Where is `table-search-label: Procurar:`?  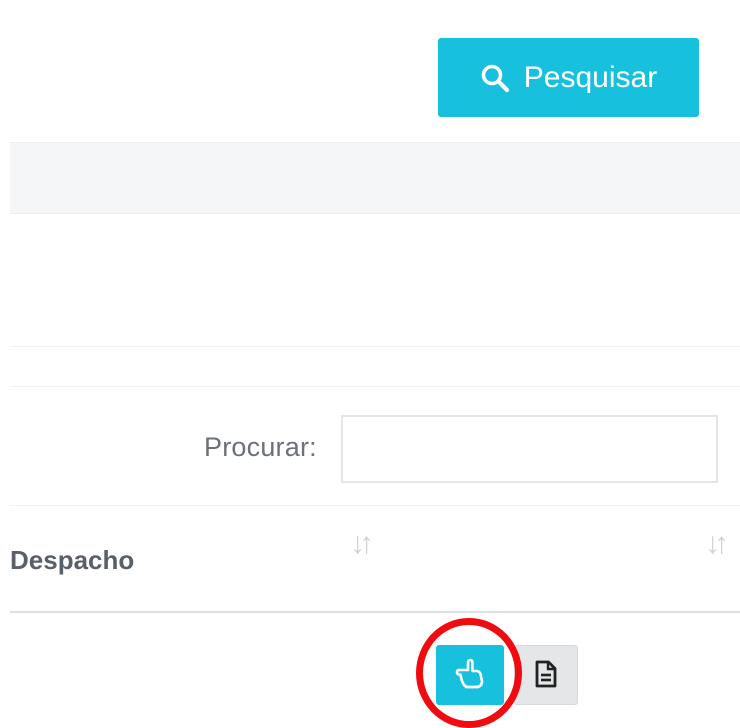 table-search-label: Procurar: is located at coordinates (260, 447).